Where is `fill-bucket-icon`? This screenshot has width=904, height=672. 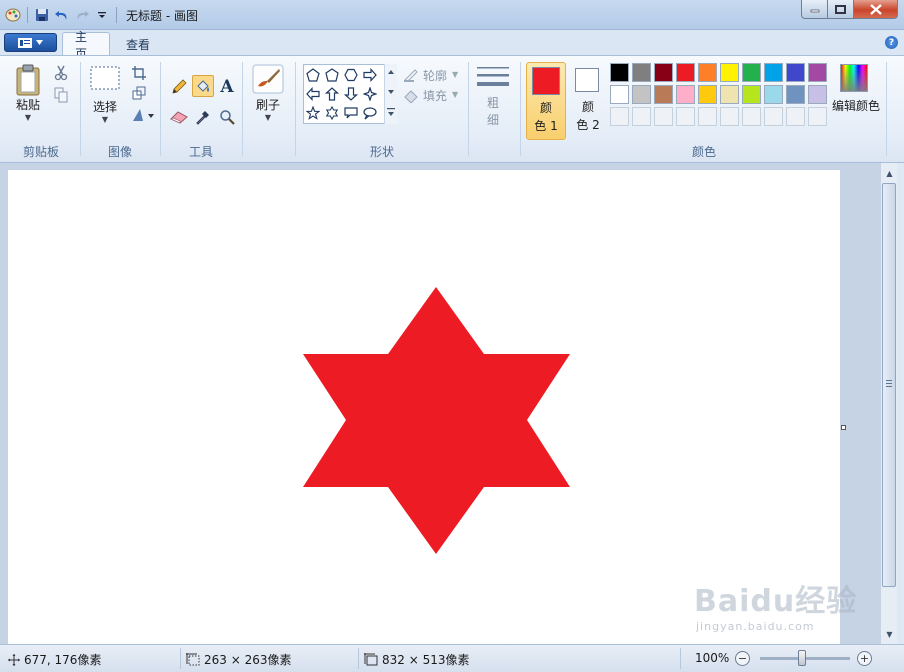 fill-bucket-icon is located at coordinates (203, 86).